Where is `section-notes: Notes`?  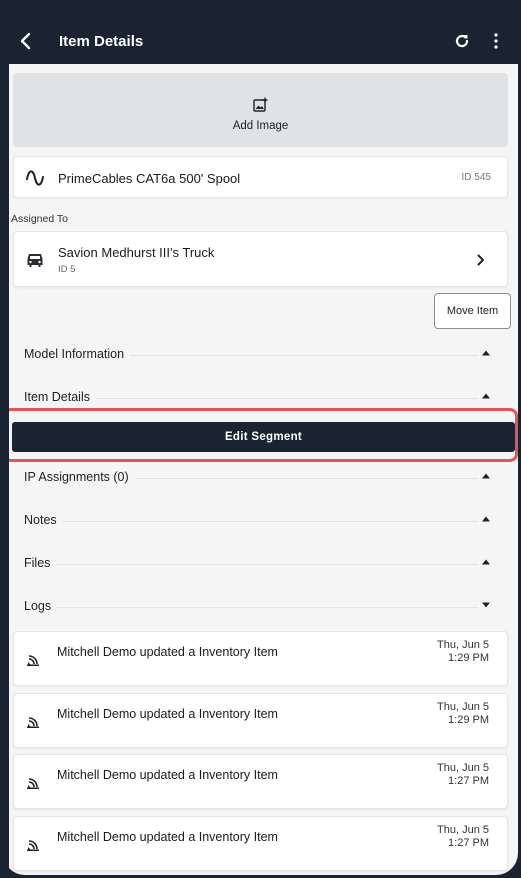
section-notes: Notes is located at coordinates (263, 521).